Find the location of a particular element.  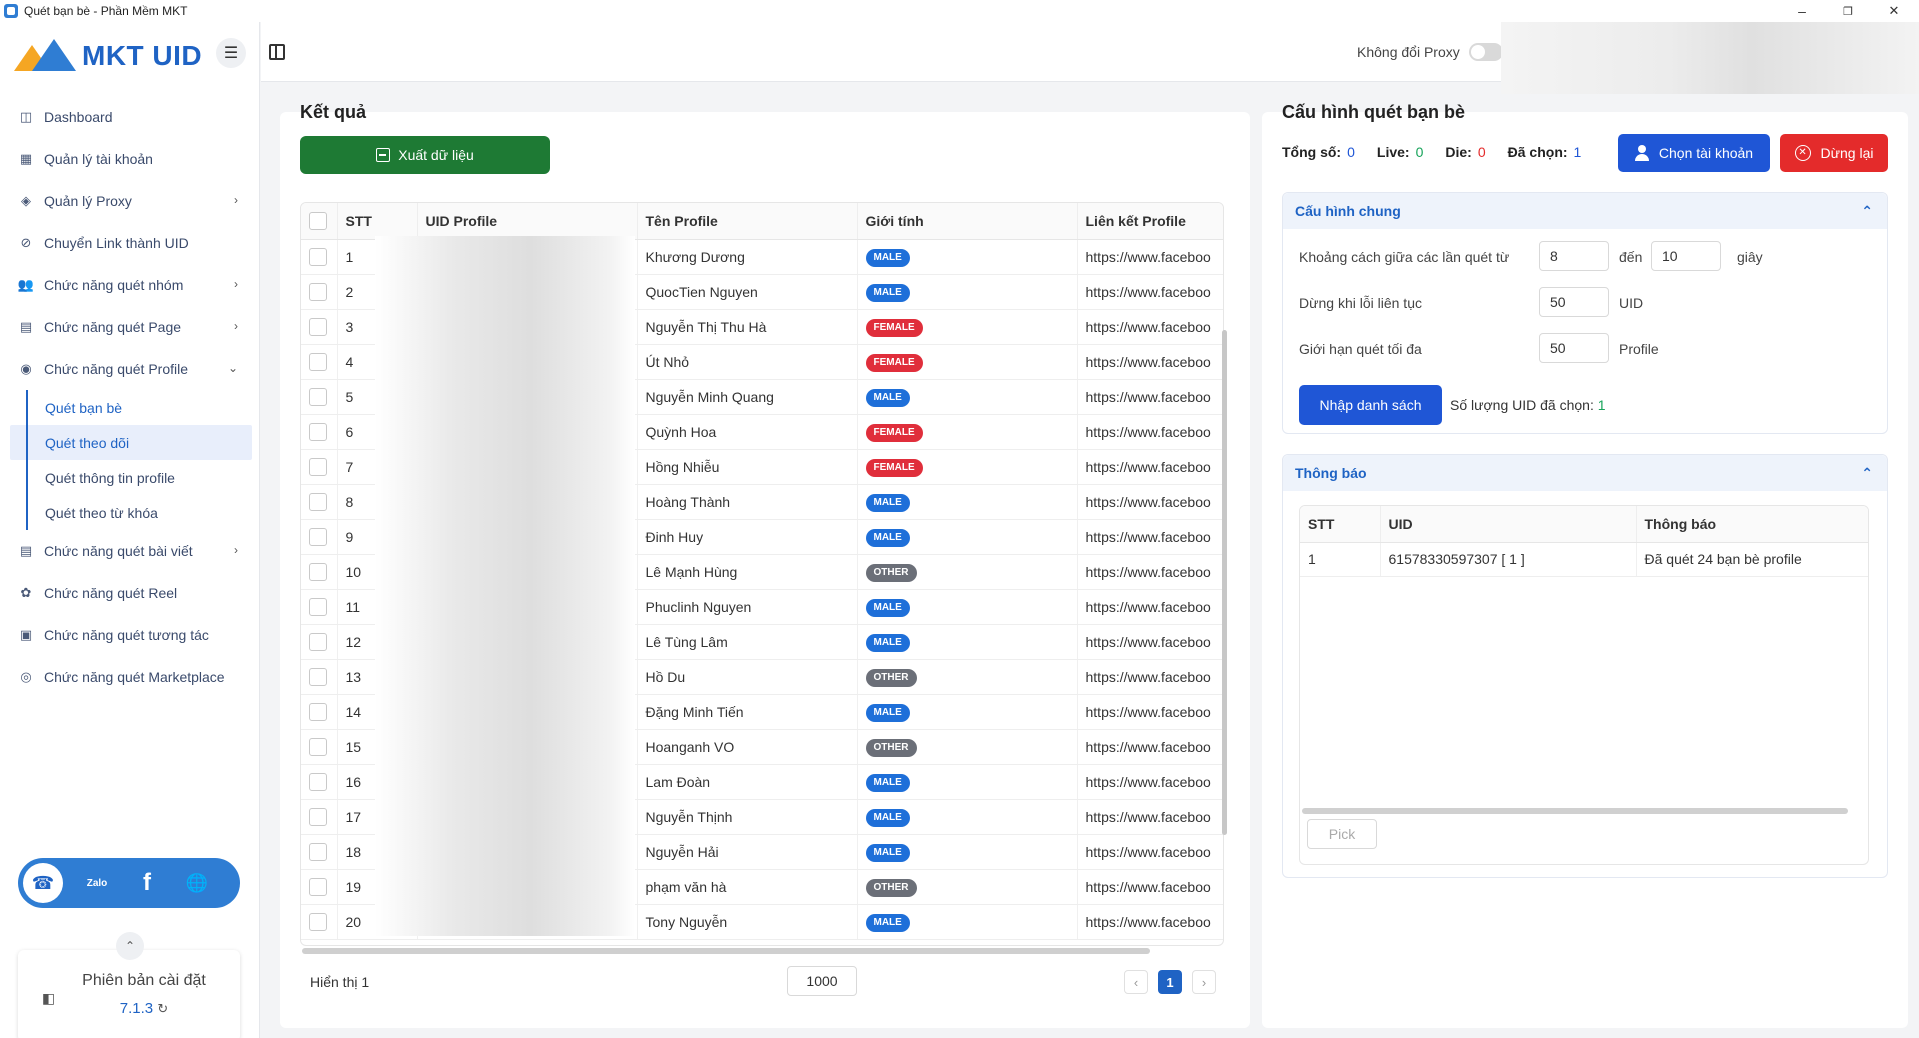

collapse-up-button: ⌃ is located at coordinates (130, 946).